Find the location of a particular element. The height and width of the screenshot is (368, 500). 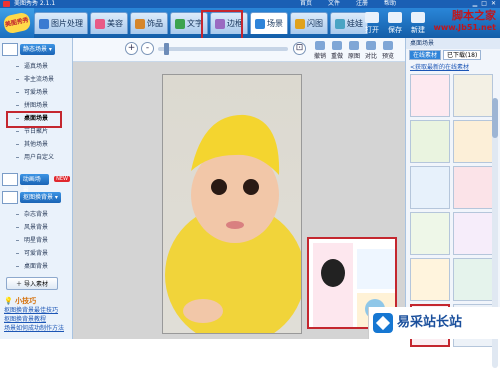

window-controls: ▁ □ ✕ is located at coordinates (484, 4).